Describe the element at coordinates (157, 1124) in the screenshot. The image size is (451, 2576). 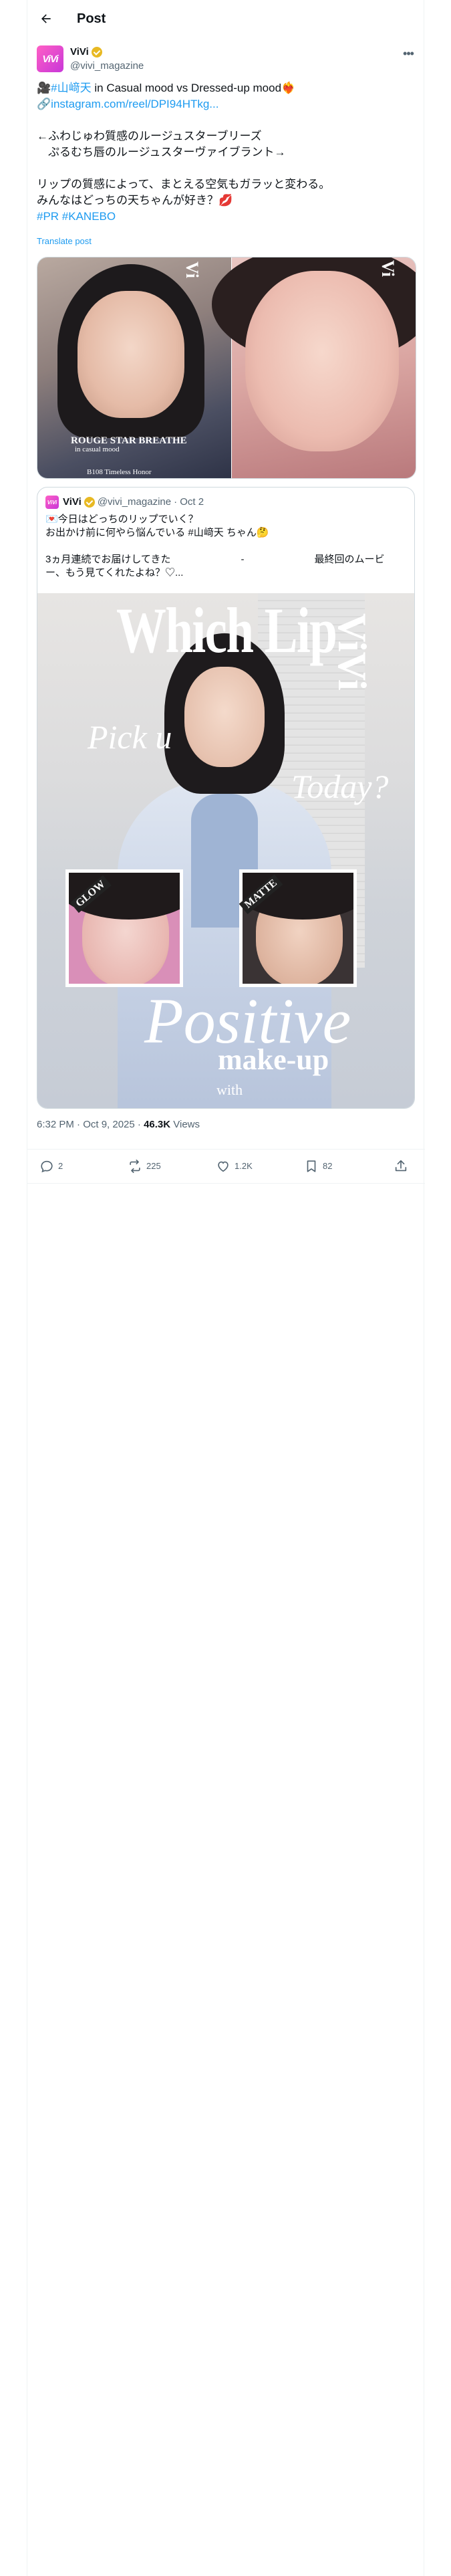
I see `views-count: 46.3K` at that location.